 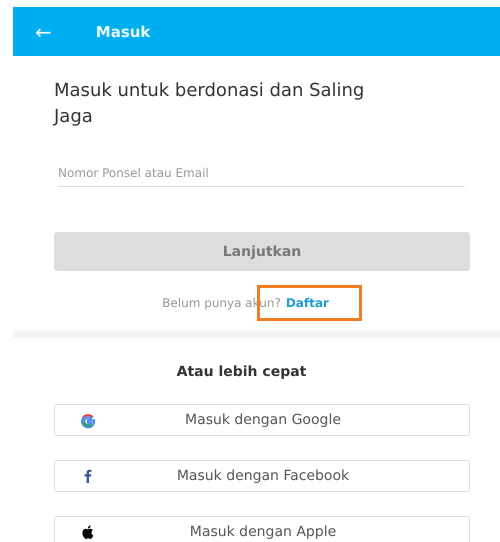 I want to click on social-login-button: Masuk dengan Facebook, so click(x=262, y=476).